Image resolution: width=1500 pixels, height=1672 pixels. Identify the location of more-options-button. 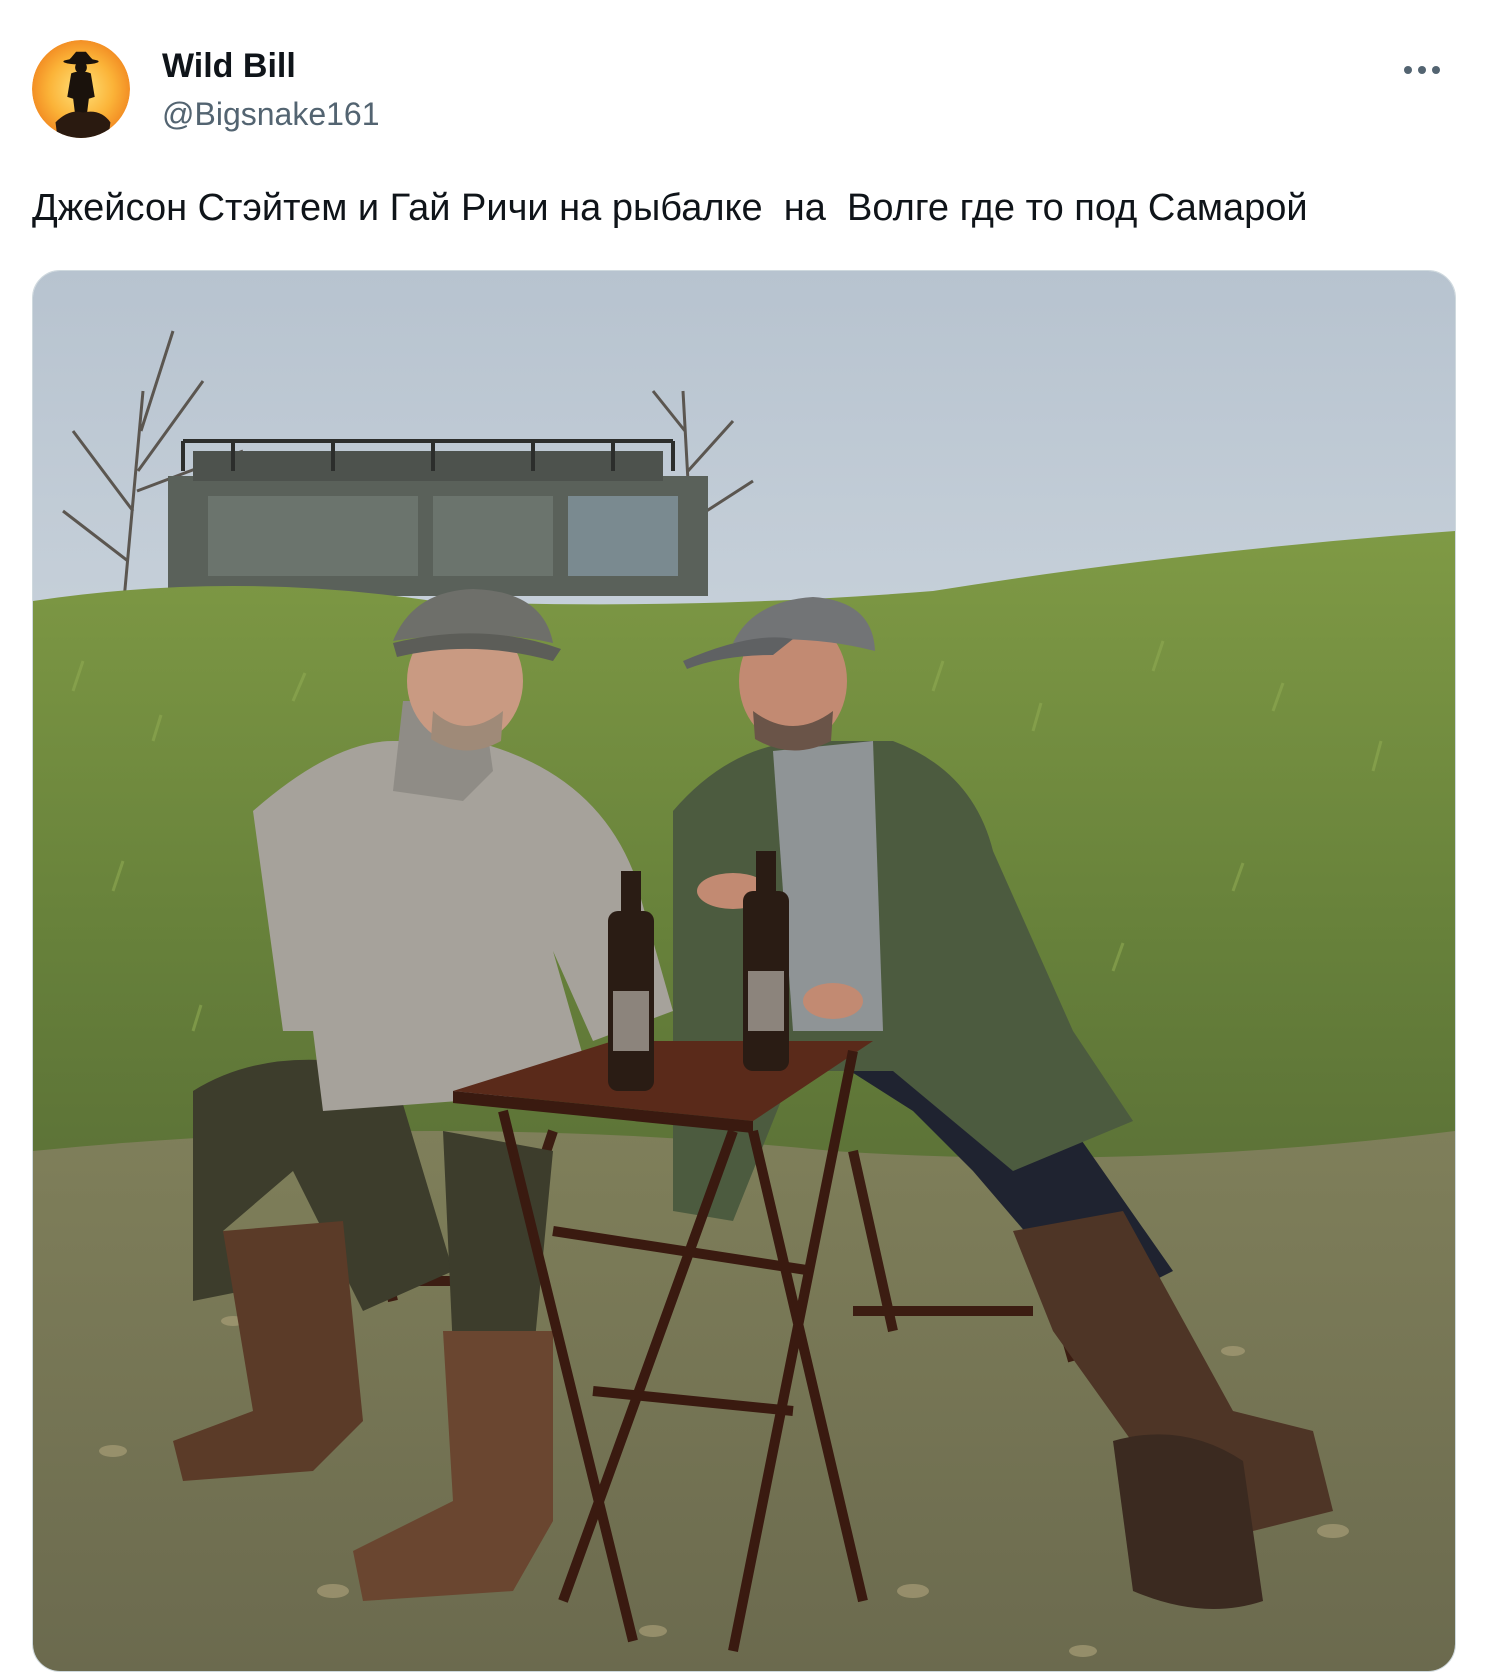
(1422, 70).